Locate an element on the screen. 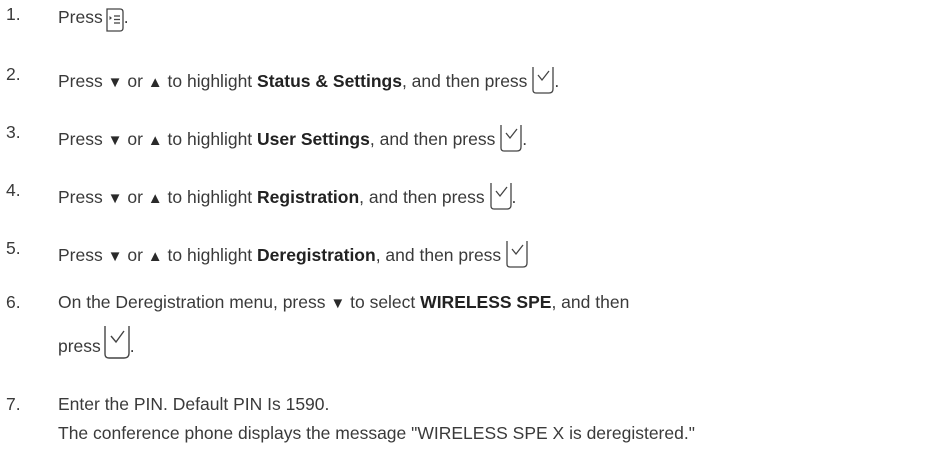  step-text-main: Enter the PIN. Default PIN Is 1590. is located at coordinates (194, 404).